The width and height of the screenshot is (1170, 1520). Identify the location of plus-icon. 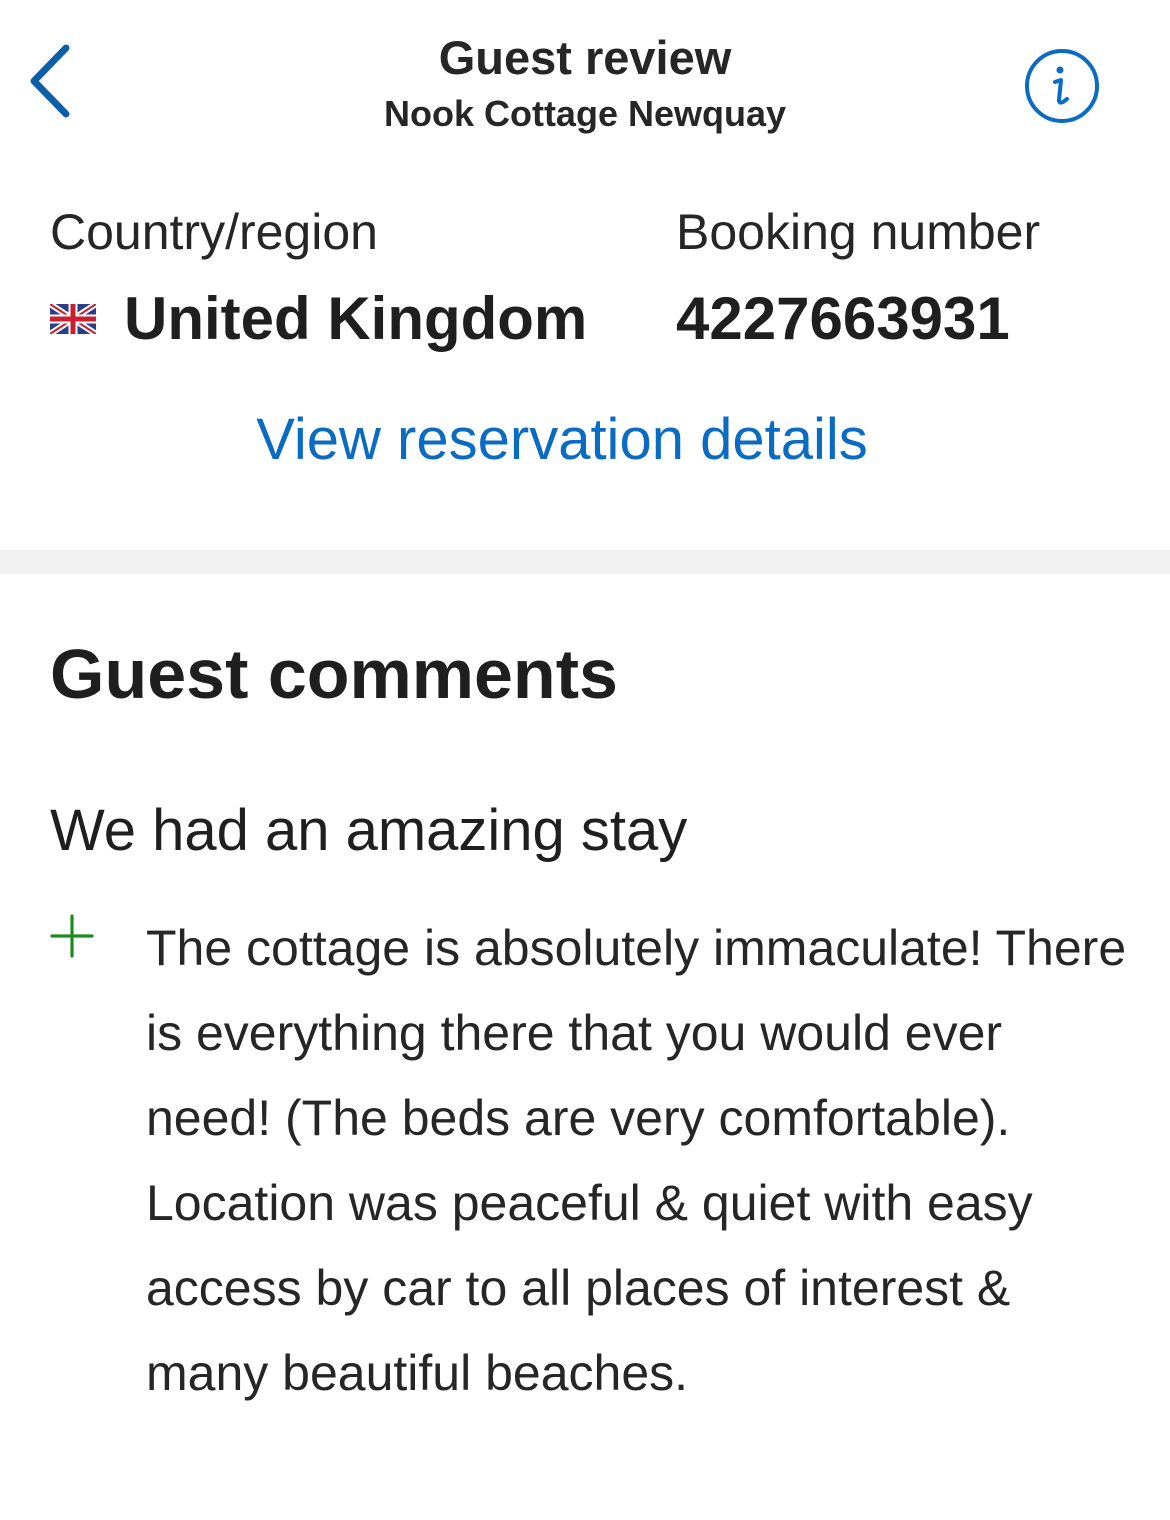
(72, 936).